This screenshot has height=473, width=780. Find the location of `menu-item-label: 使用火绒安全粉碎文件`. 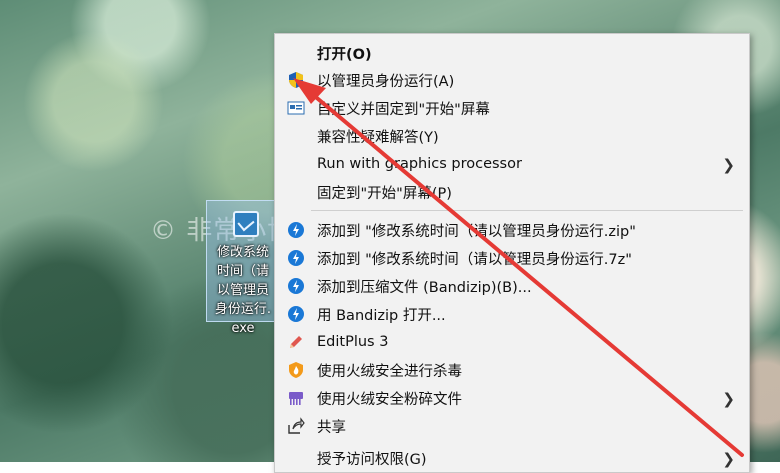

menu-item-label: 使用火绒安全粉碎文件 is located at coordinates (389, 399).